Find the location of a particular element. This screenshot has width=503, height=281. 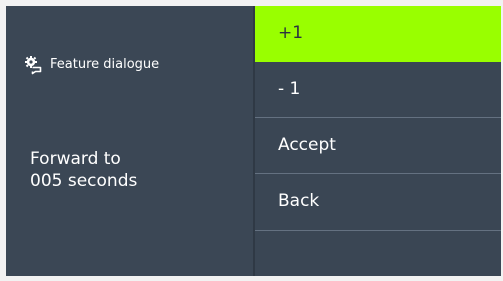

menu-empty-row is located at coordinates (378, 253).